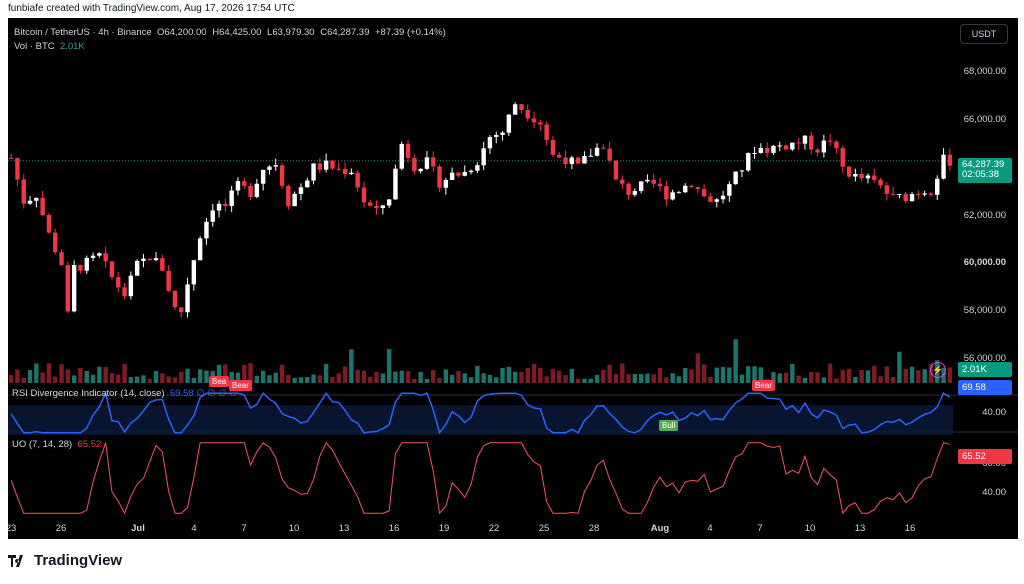 This screenshot has height=584, width=1024. Describe the element at coordinates (994, 492) in the screenshot. I see `uo-axis-lower: 40.00` at that location.